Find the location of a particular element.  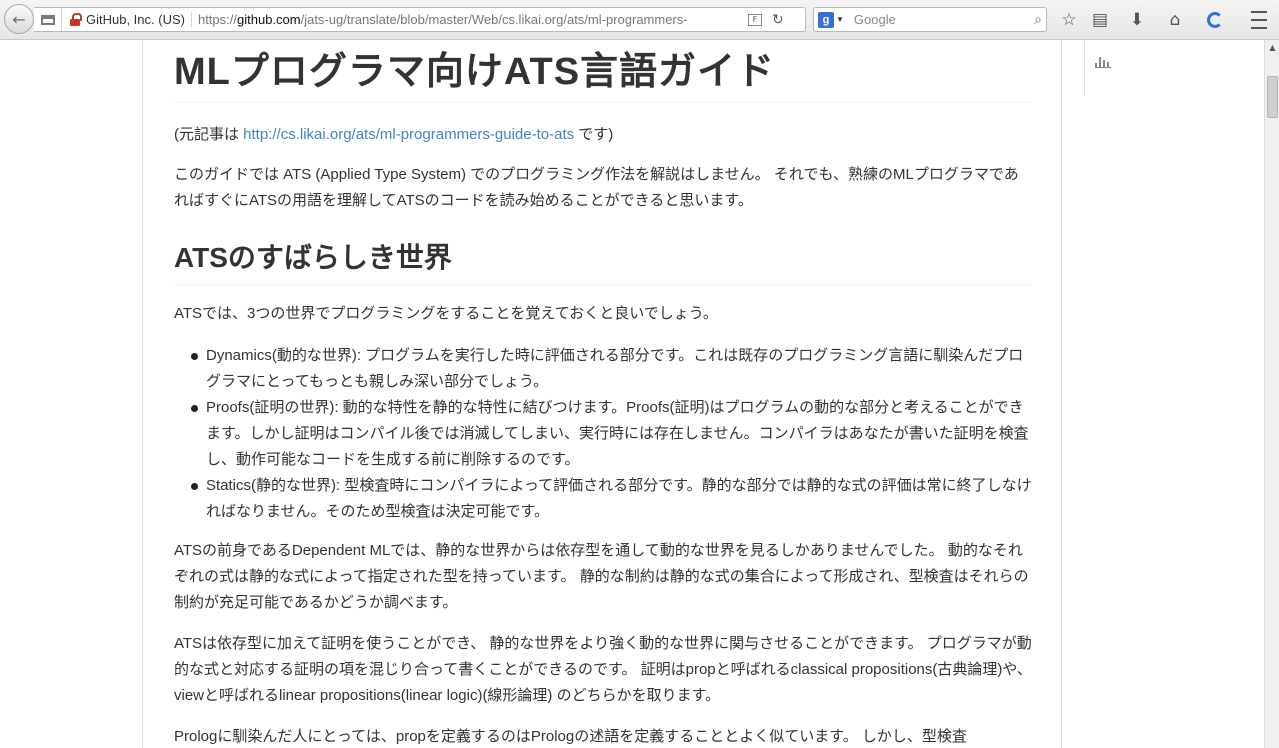

tab-groups-icon is located at coordinates (48, 19).